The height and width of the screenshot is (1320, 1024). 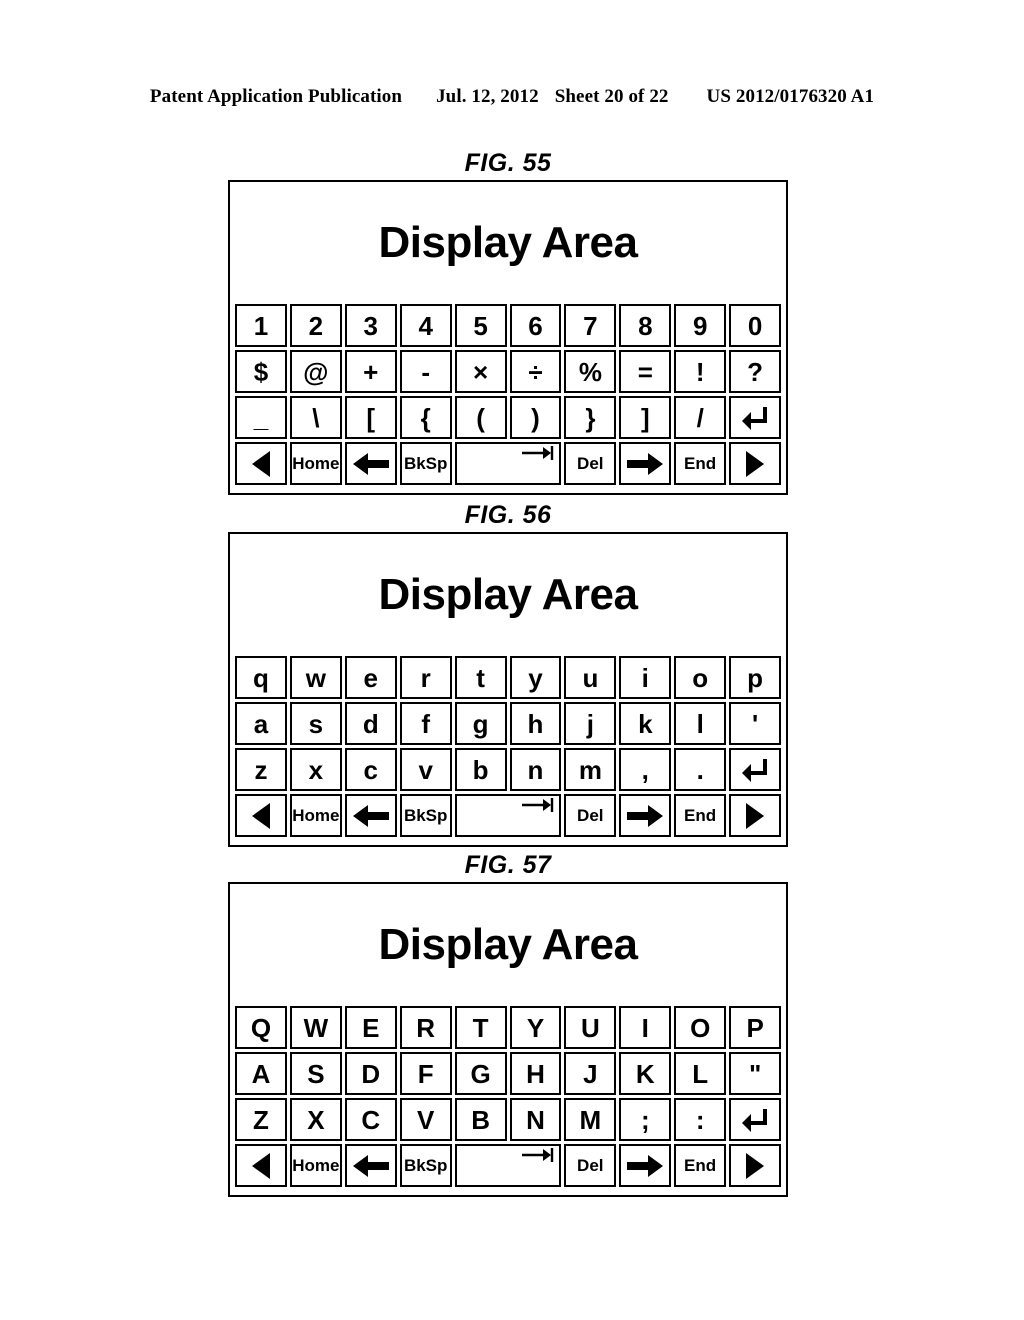 I want to click on key-m: m, so click(x=590, y=769).